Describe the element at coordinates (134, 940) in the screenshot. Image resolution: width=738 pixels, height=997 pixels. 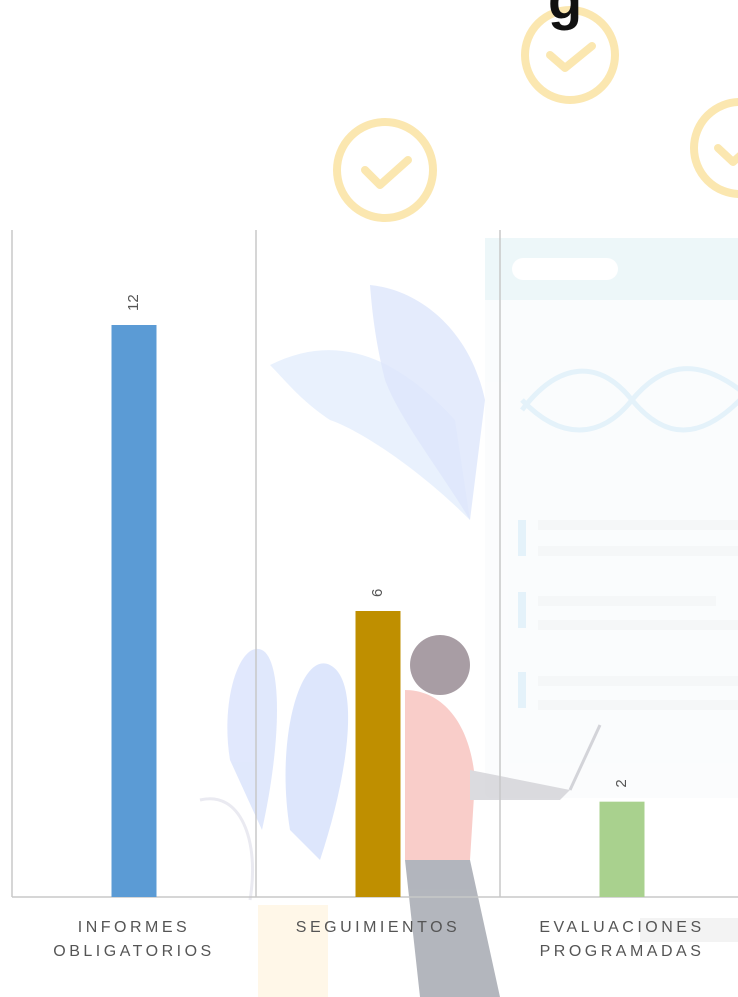
I see `category-label: INFORMES OBLIGATORIOS` at that location.